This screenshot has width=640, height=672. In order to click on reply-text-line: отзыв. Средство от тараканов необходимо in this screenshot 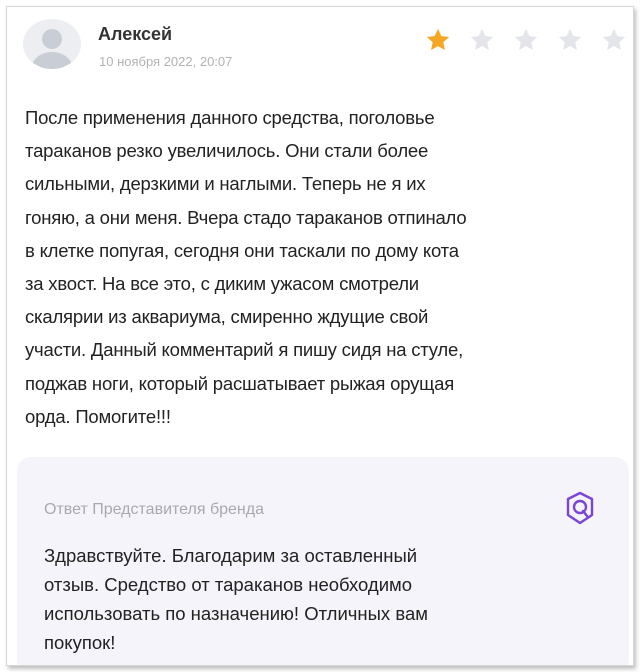, I will do `click(228, 584)`.